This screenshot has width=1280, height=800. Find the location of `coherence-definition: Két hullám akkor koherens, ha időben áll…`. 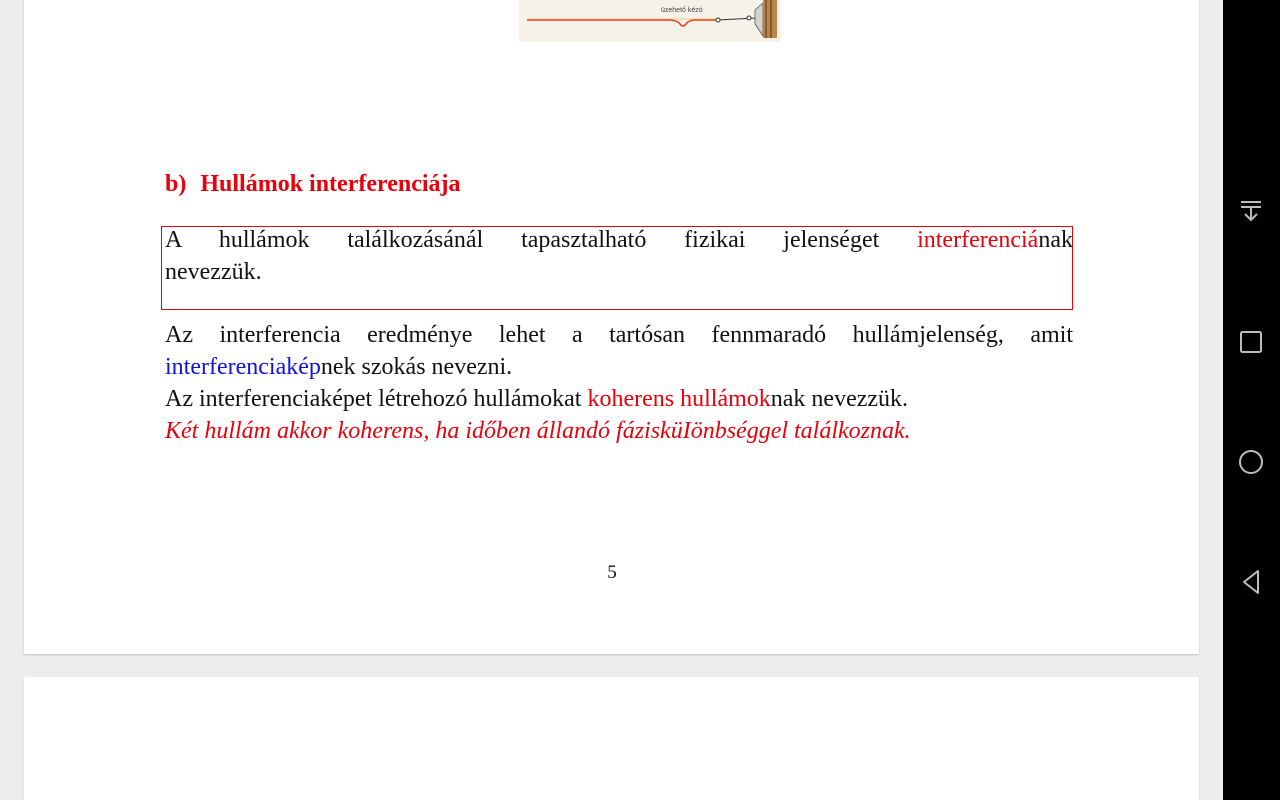

coherence-definition: Két hullám akkor koherens, ha időben áll… is located at coordinates (538, 431).